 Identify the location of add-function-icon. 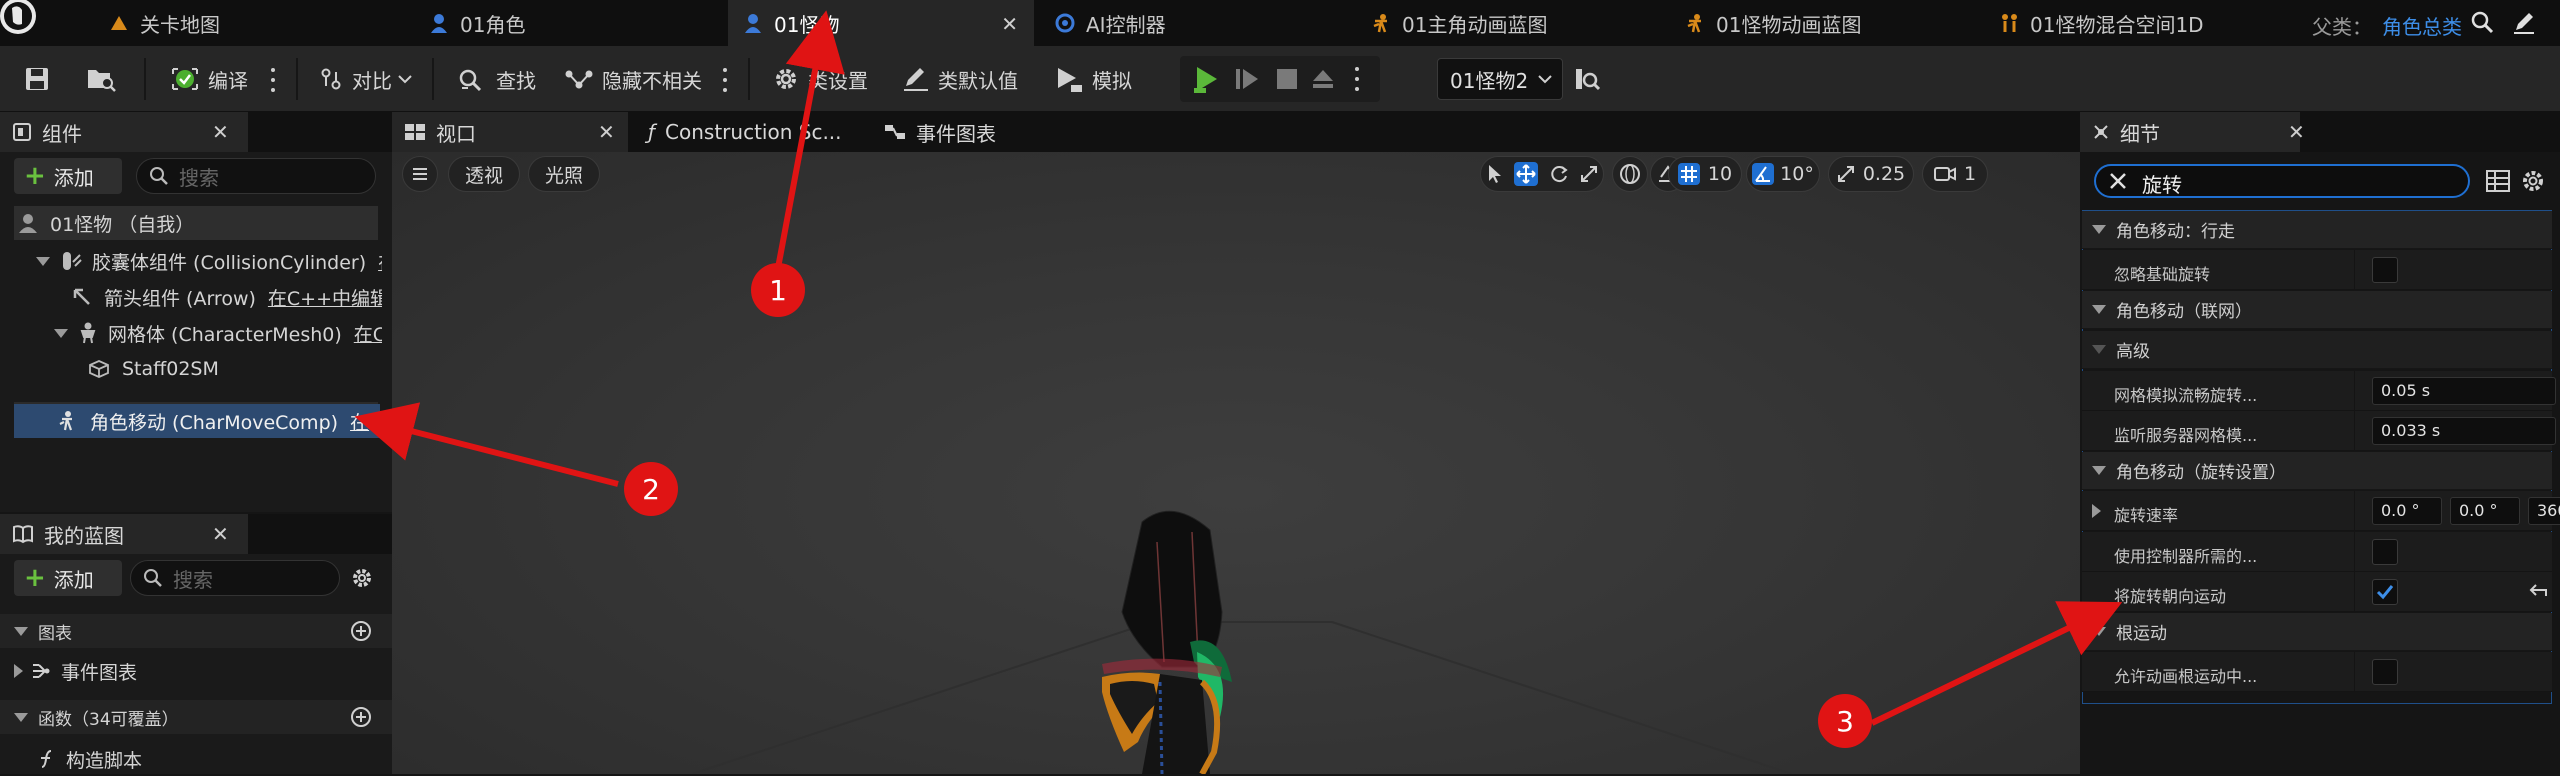
(361, 717).